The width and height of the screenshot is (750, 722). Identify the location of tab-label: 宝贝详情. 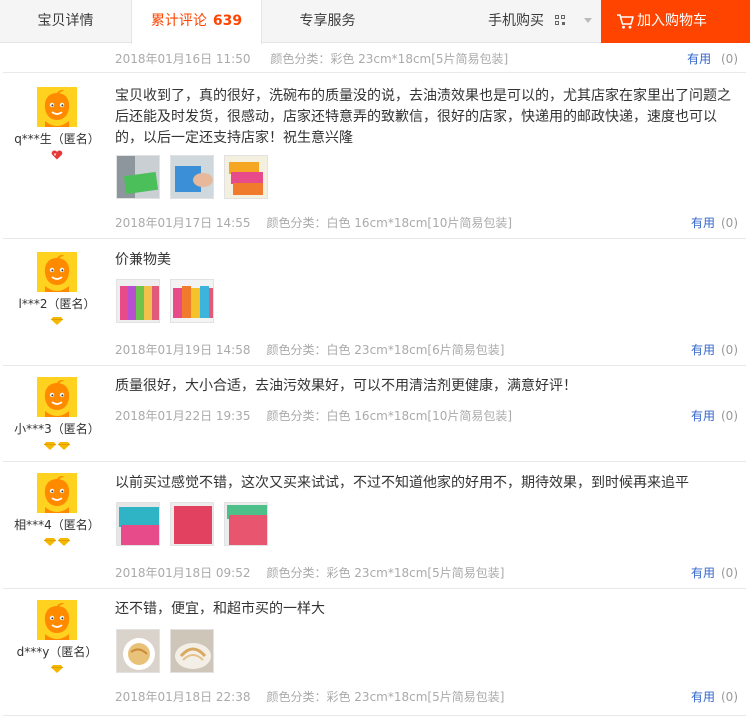
(65, 21).